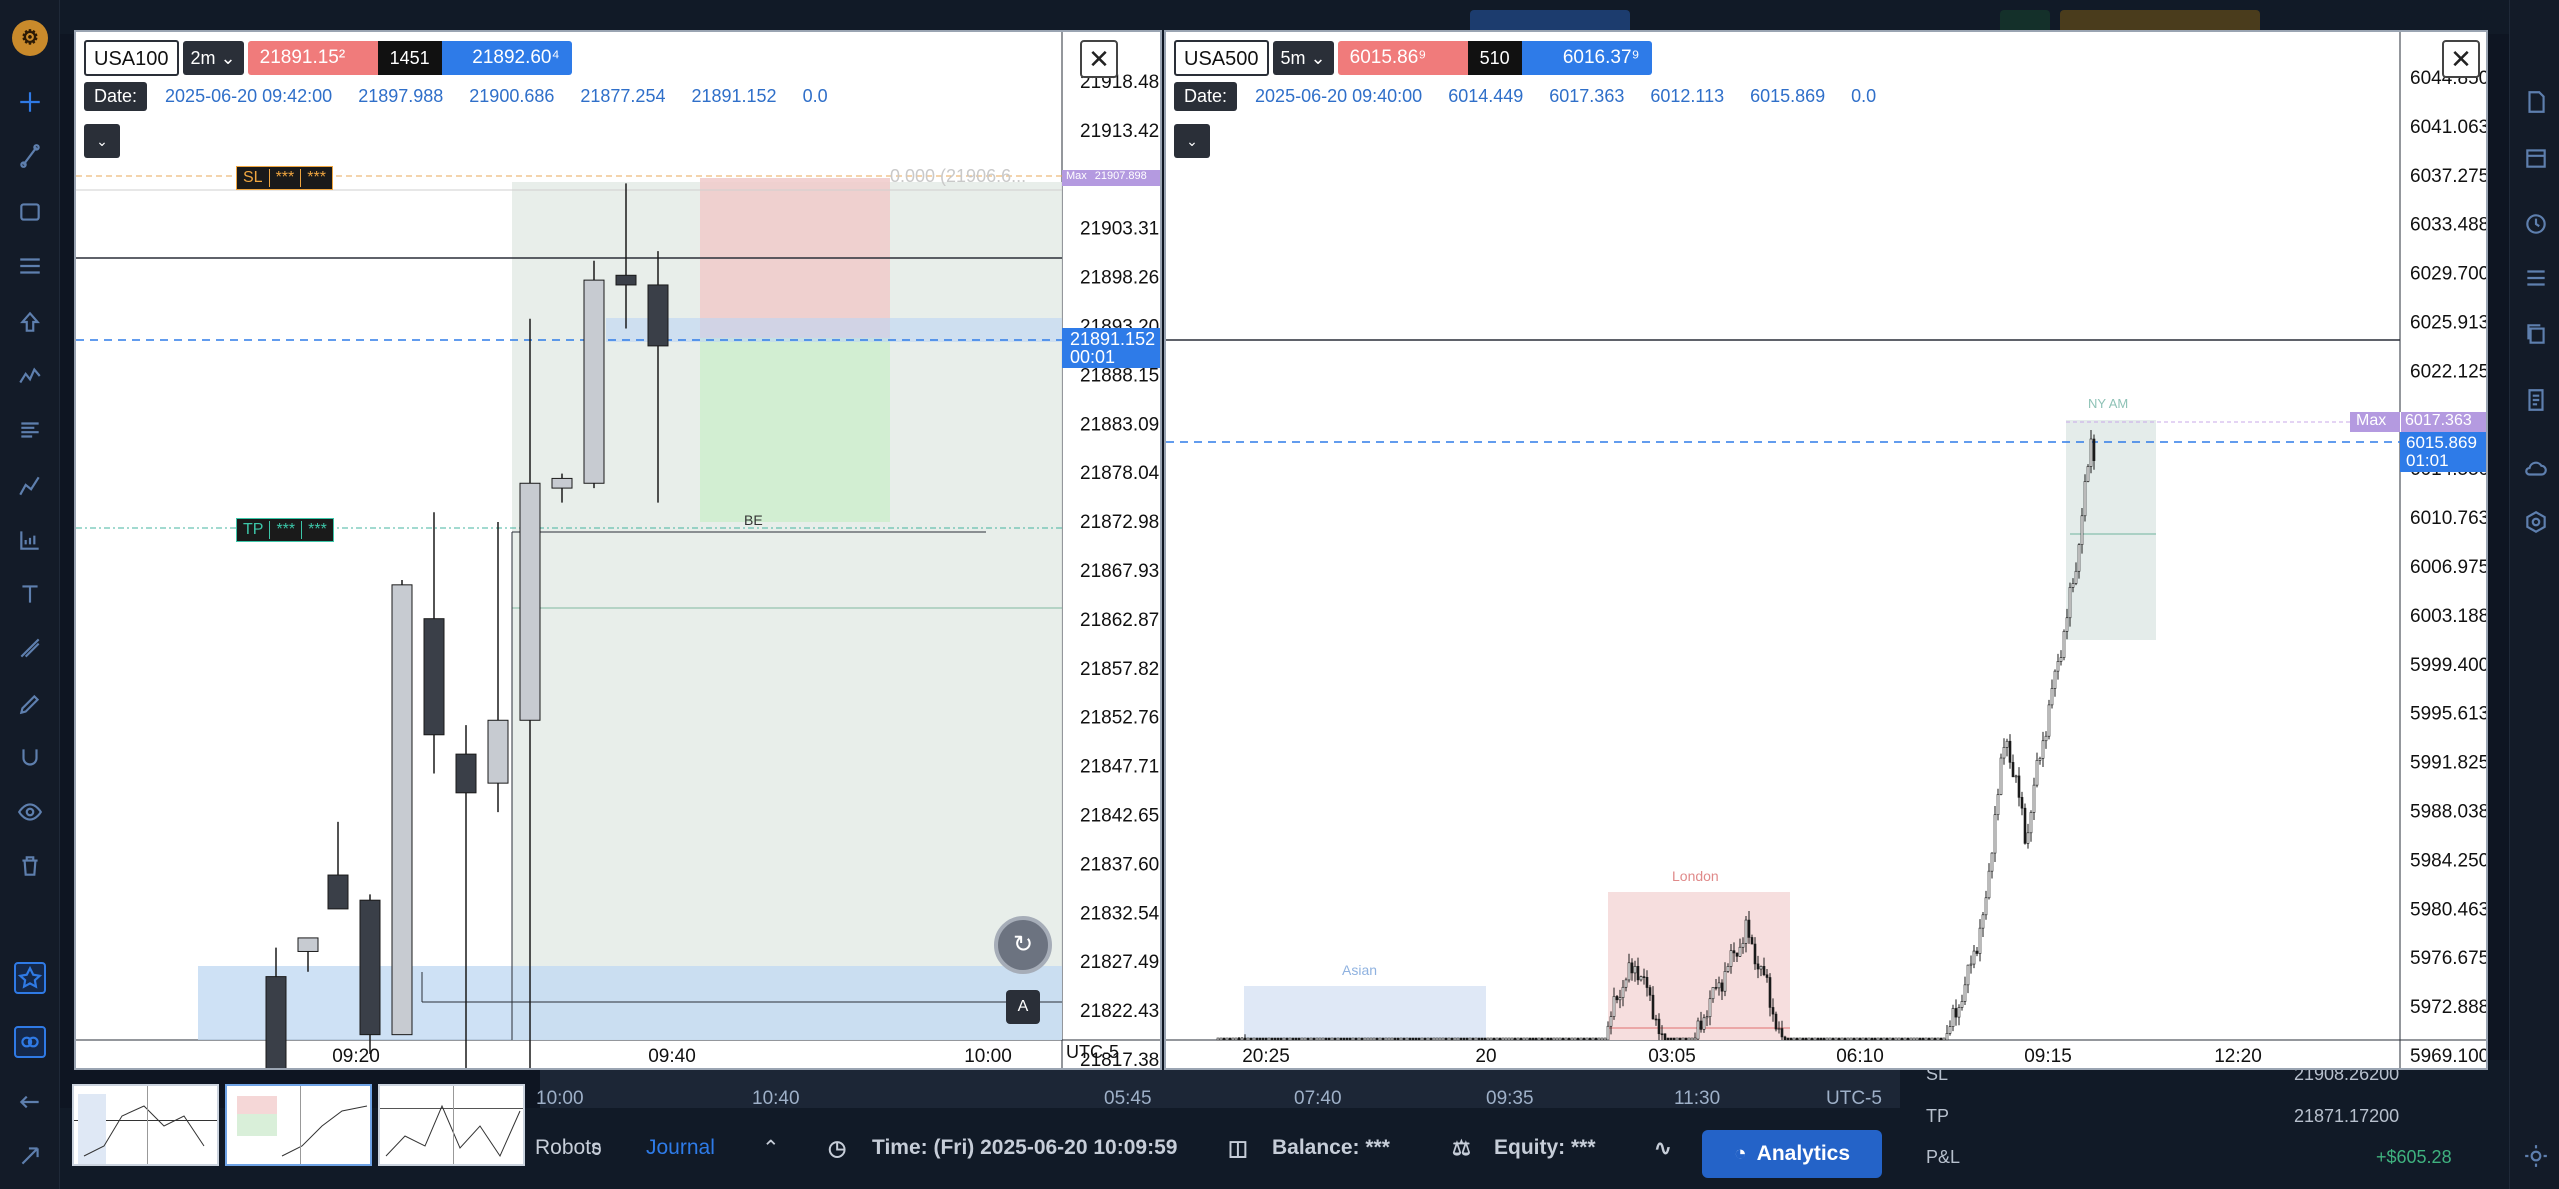 This screenshot has height=1189, width=2559. What do you see at coordinates (30, 486) in the screenshot?
I see `path-icon` at bounding box center [30, 486].